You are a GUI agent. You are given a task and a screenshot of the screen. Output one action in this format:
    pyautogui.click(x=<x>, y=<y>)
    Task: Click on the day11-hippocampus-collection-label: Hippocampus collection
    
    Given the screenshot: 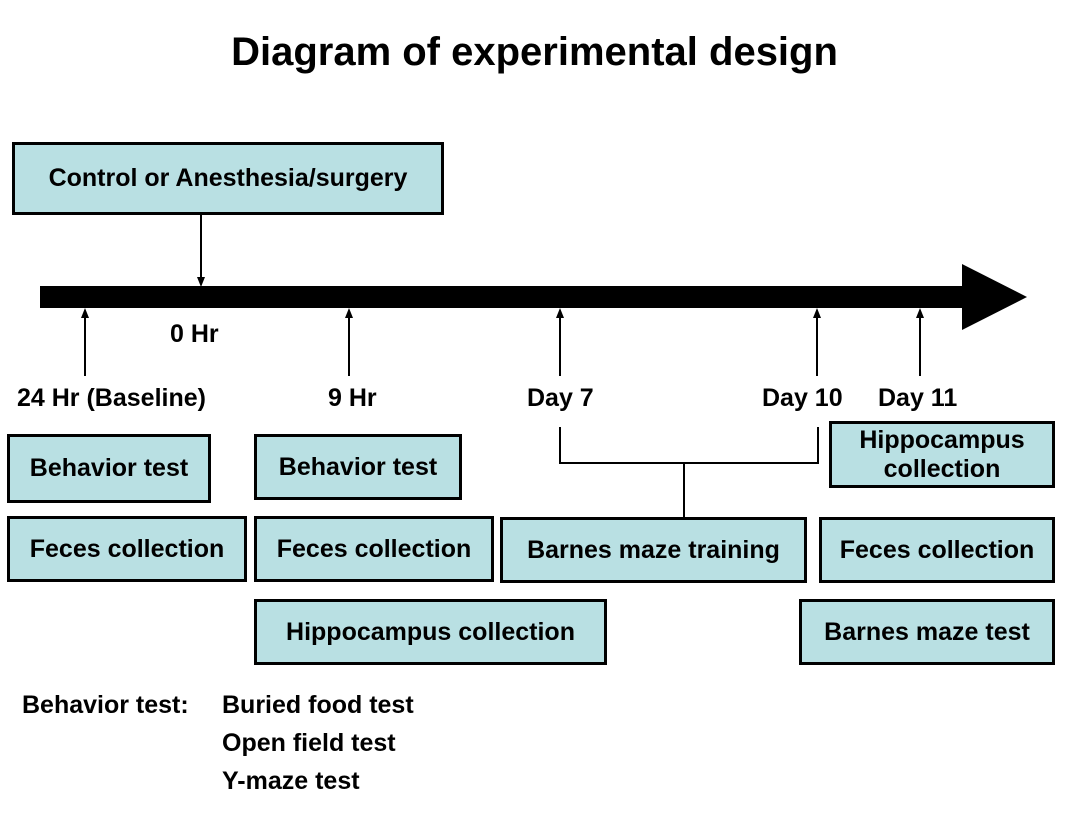 What is the action you would take?
    pyautogui.click(x=942, y=454)
    